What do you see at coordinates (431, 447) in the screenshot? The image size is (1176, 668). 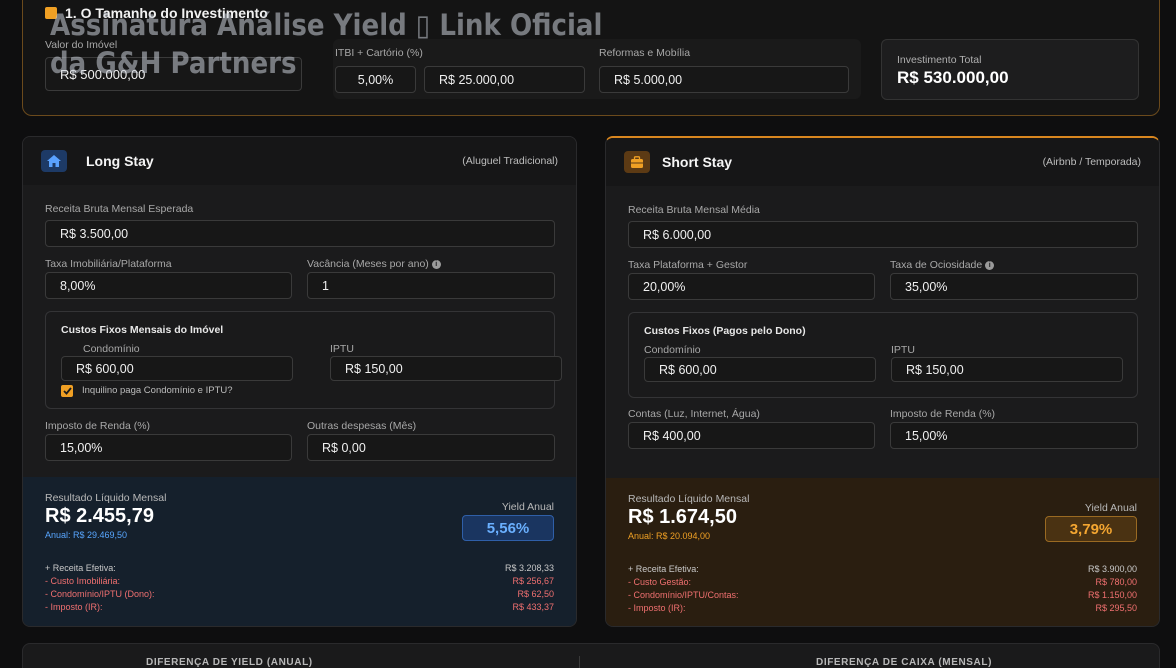 I see `long-other-input: R$ 0,00` at bounding box center [431, 447].